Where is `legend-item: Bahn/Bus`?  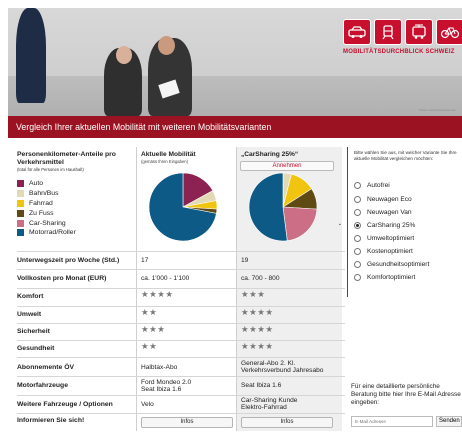
legend-item: Bahn/Bus is located at coordinates (46, 194).